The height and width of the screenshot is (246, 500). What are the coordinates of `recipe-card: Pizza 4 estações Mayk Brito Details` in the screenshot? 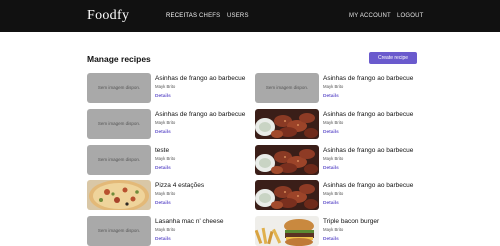 It's located at (167, 195).